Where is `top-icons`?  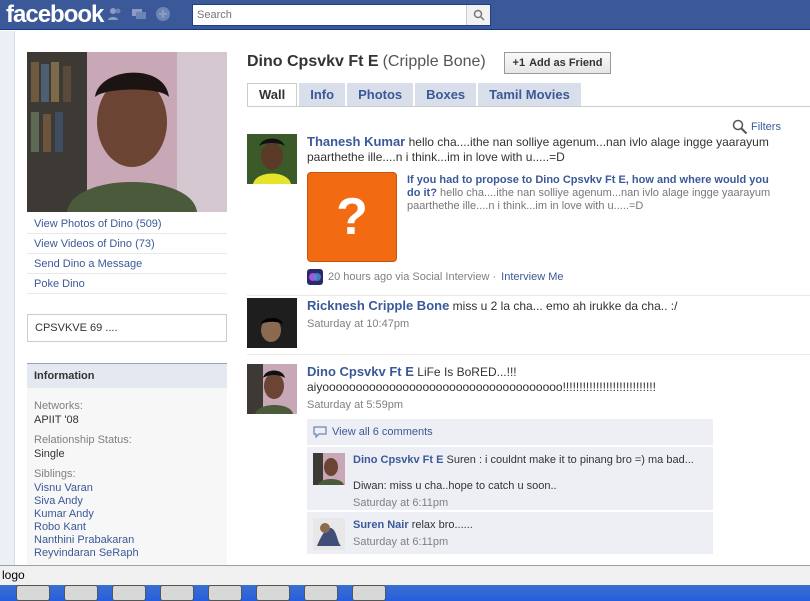 top-icons is located at coordinates (139, 14).